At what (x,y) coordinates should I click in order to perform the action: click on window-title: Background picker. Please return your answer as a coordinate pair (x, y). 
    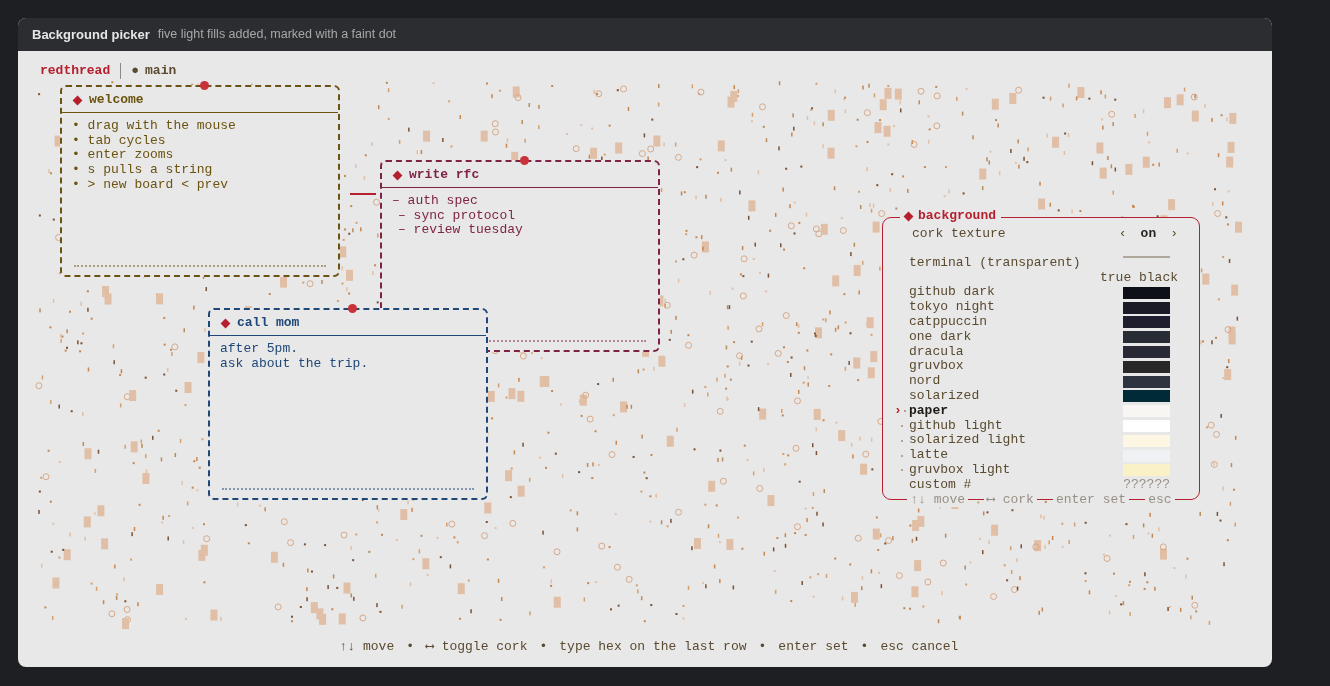
    Looking at the image, I should click on (91, 34).